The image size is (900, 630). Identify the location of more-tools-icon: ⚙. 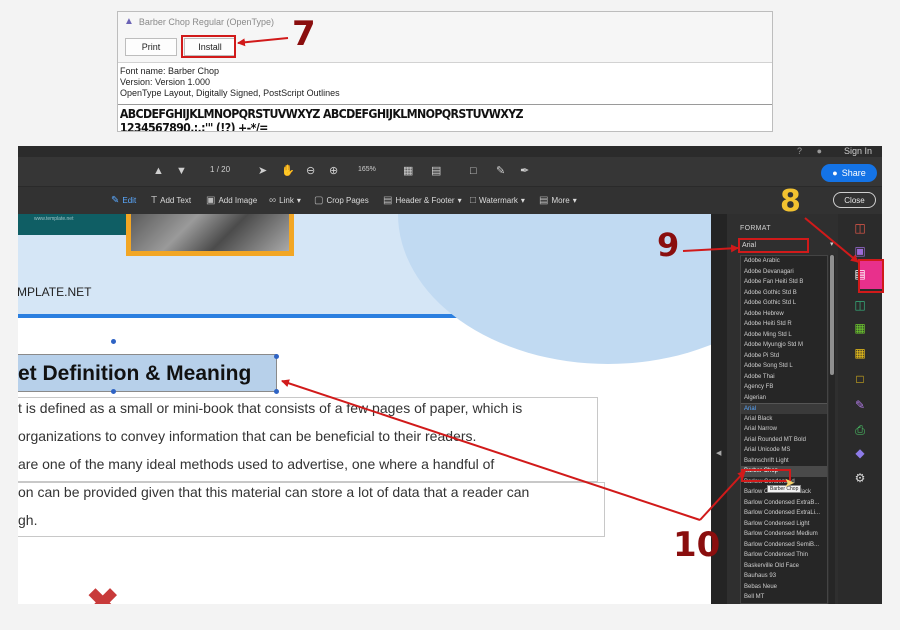
(860, 478).